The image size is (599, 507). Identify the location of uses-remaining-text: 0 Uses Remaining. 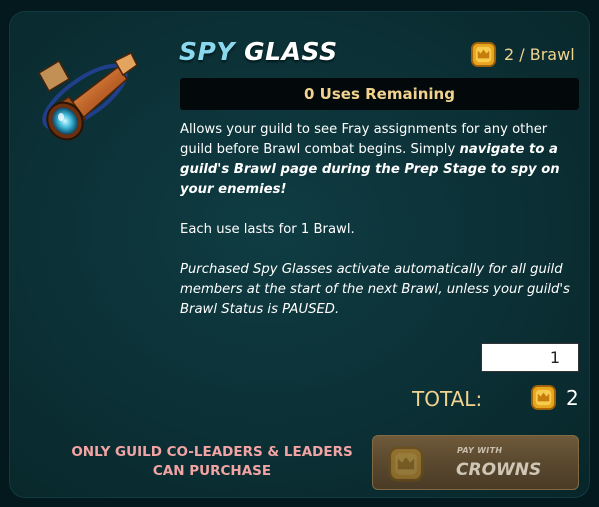
(379, 94).